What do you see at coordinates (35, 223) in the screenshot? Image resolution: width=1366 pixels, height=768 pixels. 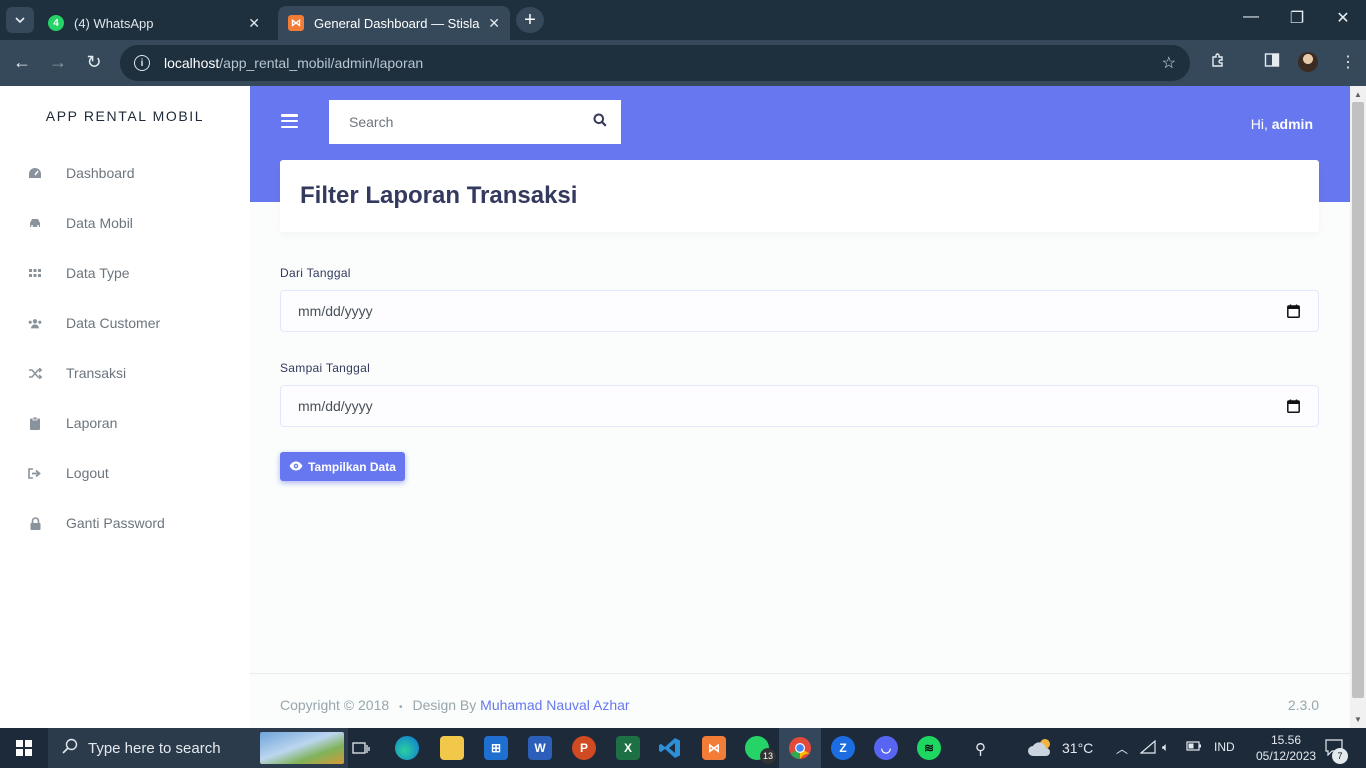 I see `car-icon` at bounding box center [35, 223].